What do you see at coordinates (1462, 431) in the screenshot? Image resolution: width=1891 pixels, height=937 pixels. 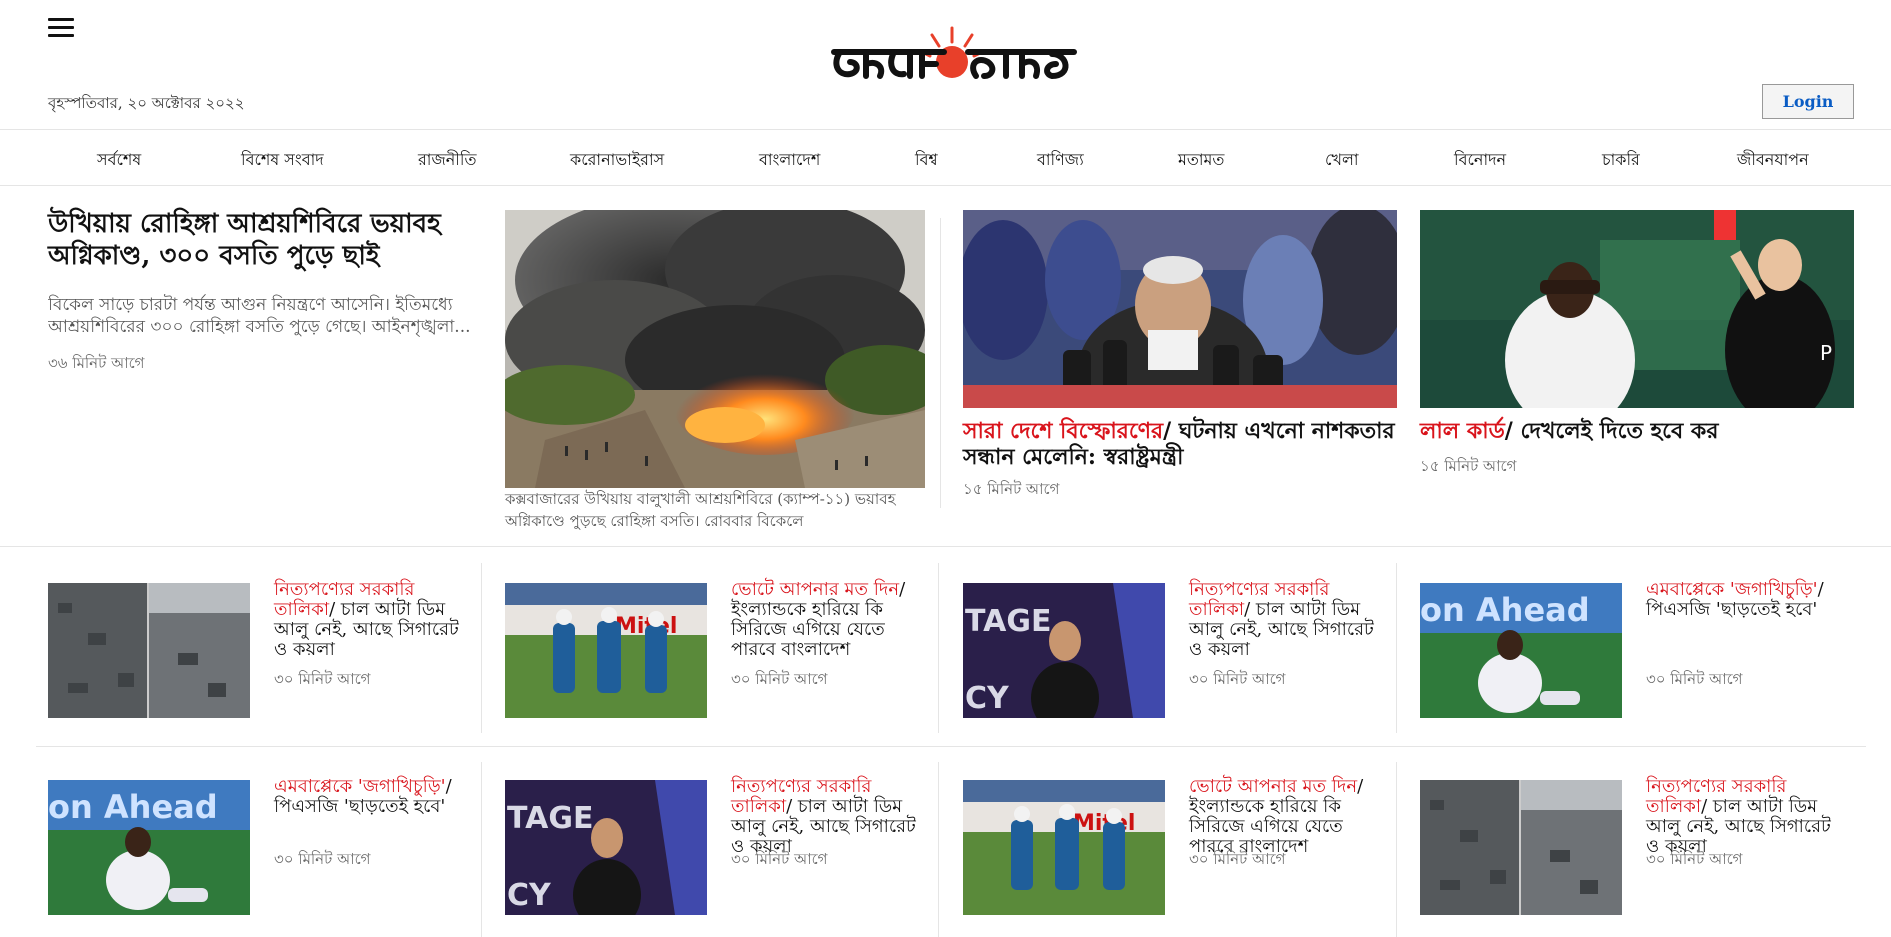 I see `featured-kicker-2: লাল কার্ড` at bounding box center [1462, 431].